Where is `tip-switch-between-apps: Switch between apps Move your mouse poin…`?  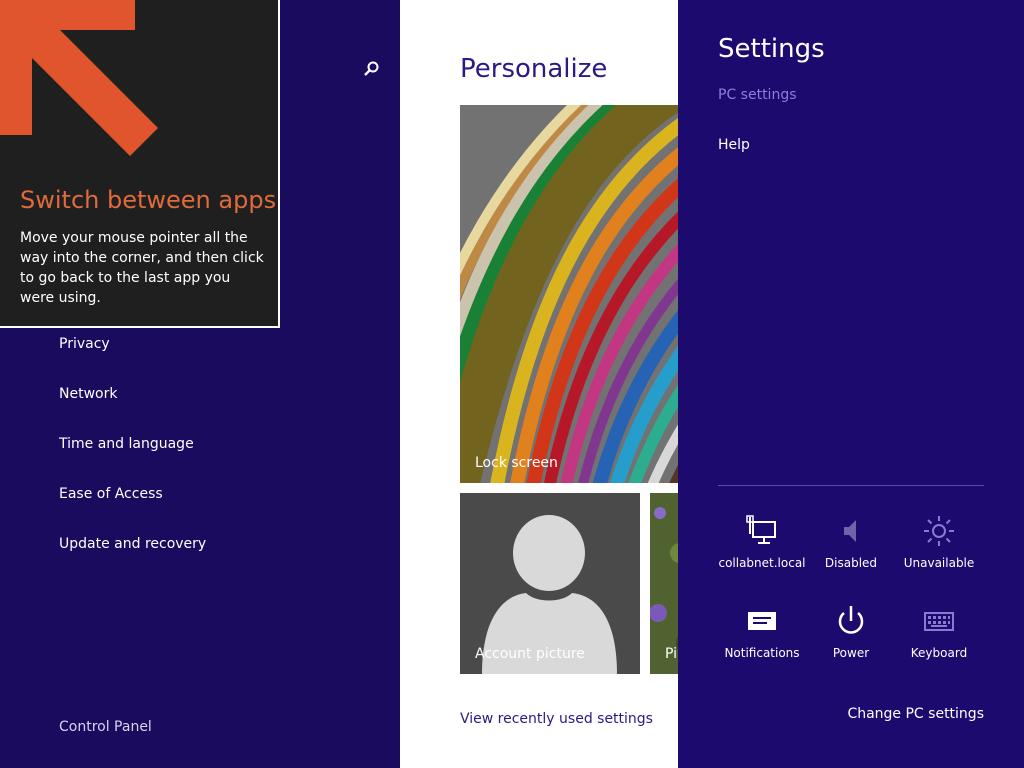
tip-switch-between-apps: Switch between apps Move your mouse poin… is located at coordinates (140, 164).